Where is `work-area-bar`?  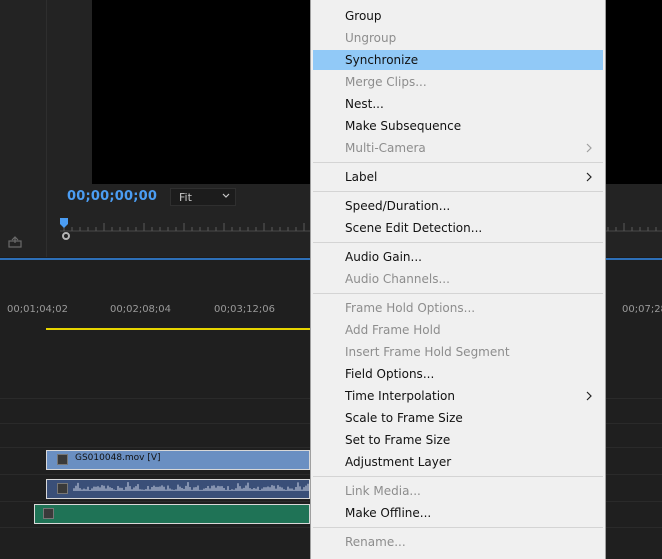
work-area-bar is located at coordinates (178, 329).